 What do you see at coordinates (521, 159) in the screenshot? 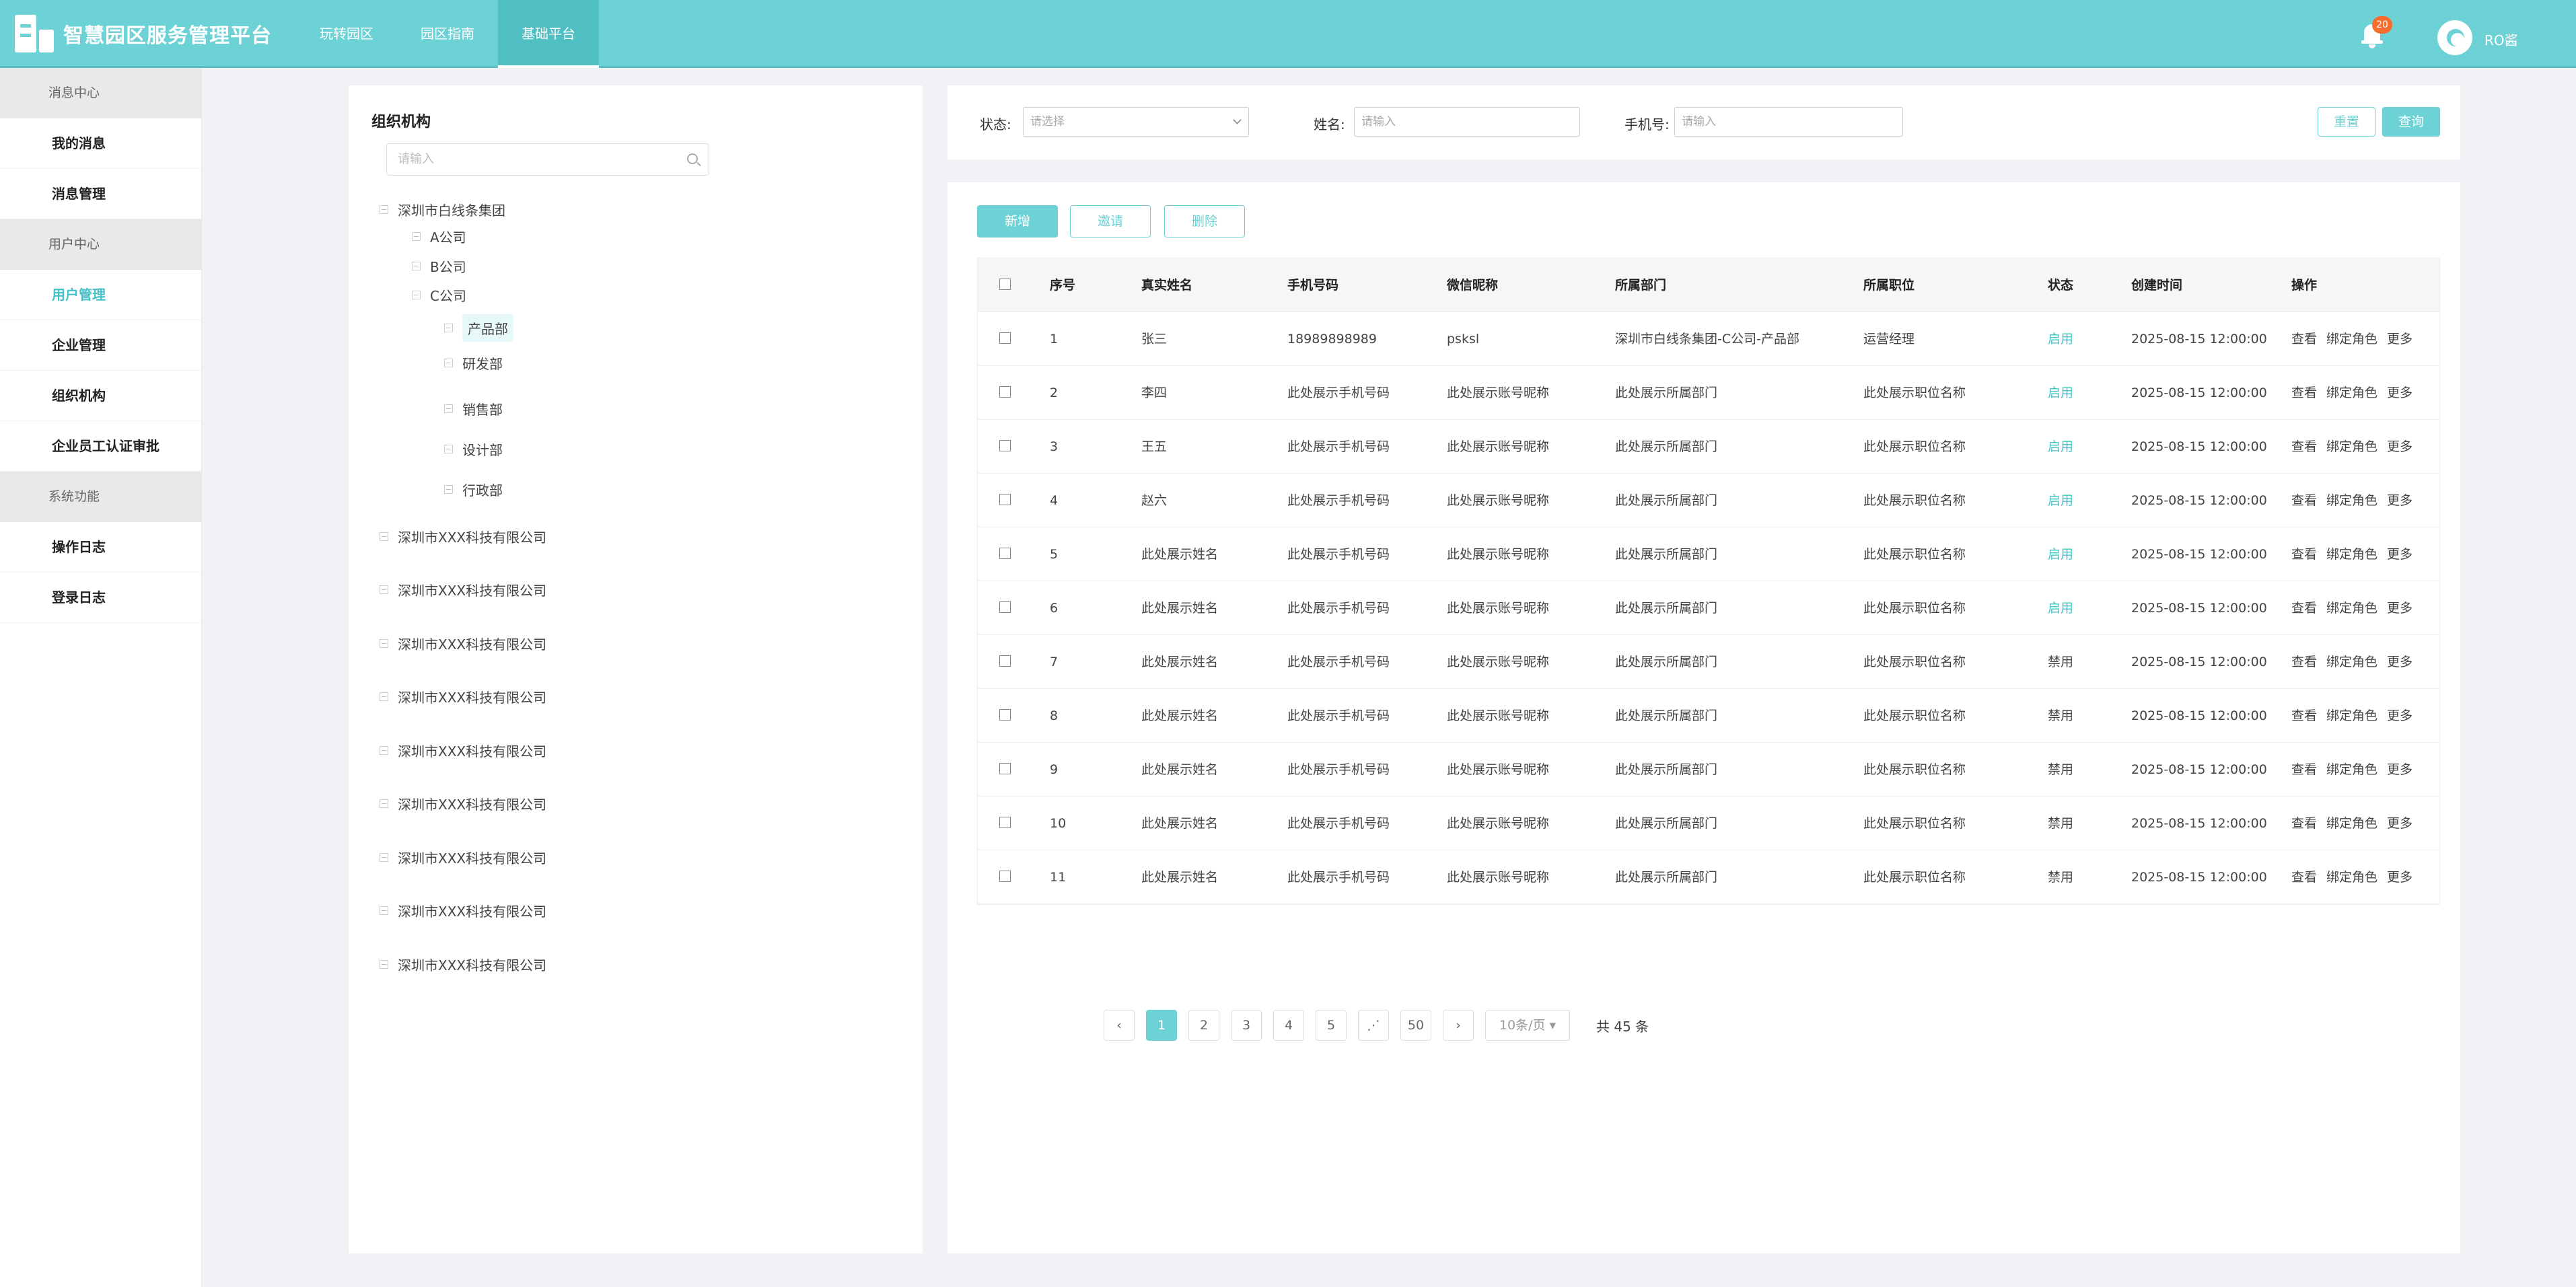
I see `org-search-input` at bounding box center [521, 159].